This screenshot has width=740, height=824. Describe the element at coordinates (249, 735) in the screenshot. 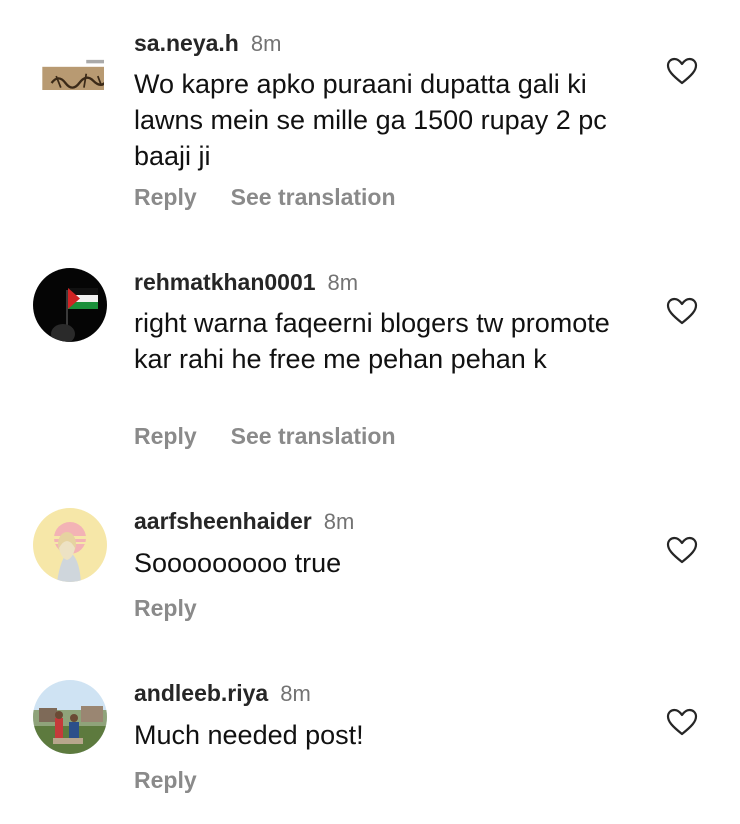

I see `comment-text: Much needed post!` at that location.